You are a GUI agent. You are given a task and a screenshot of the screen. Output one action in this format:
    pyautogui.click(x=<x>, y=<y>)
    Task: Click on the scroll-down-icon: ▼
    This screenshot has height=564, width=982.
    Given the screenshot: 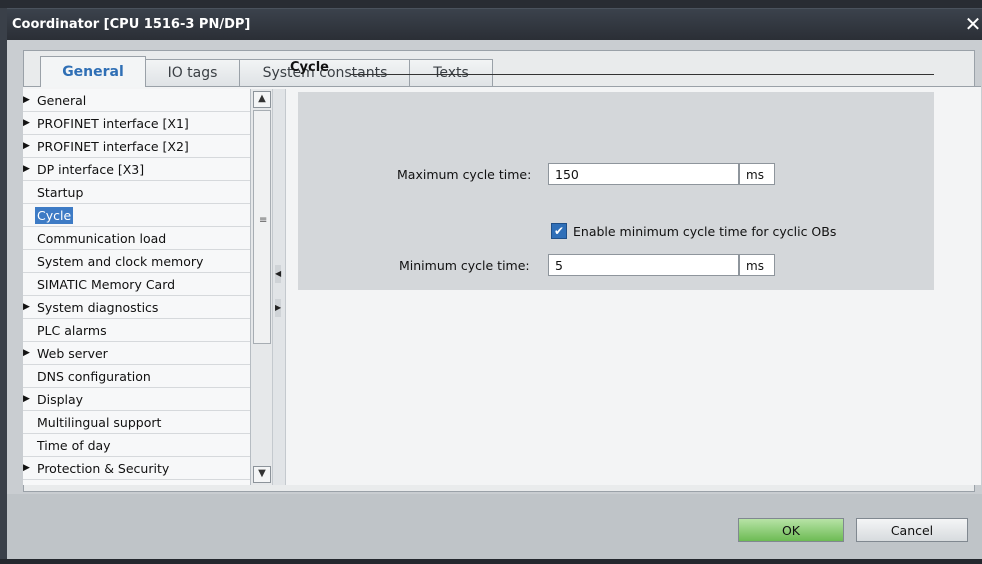 What is the action you would take?
    pyautogui.click(x=262, y=474)
    